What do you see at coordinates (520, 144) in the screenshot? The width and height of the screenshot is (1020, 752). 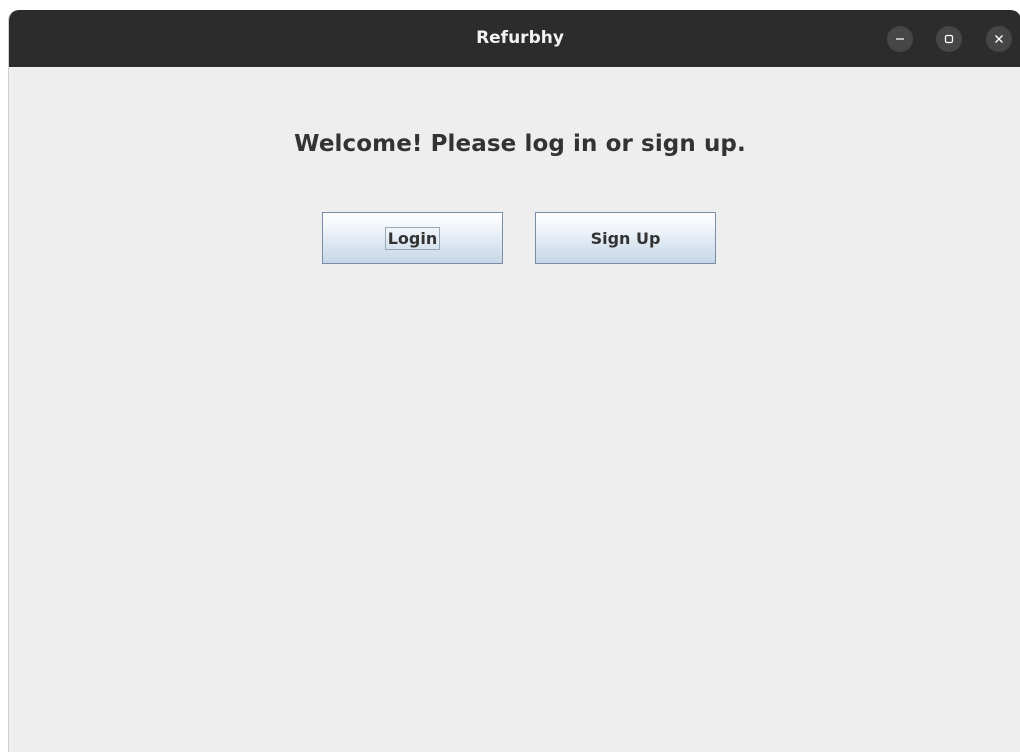 I see `welcome-heading: Welcome! Please log in or sign up.` at bounding box center [520, 144].